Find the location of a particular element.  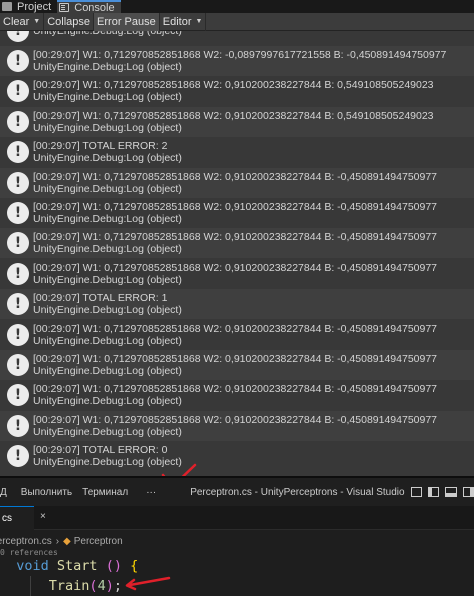

log-entry-partial: ! UnityEngine.Debug:Log (object) is located at coordinates (237, 38).